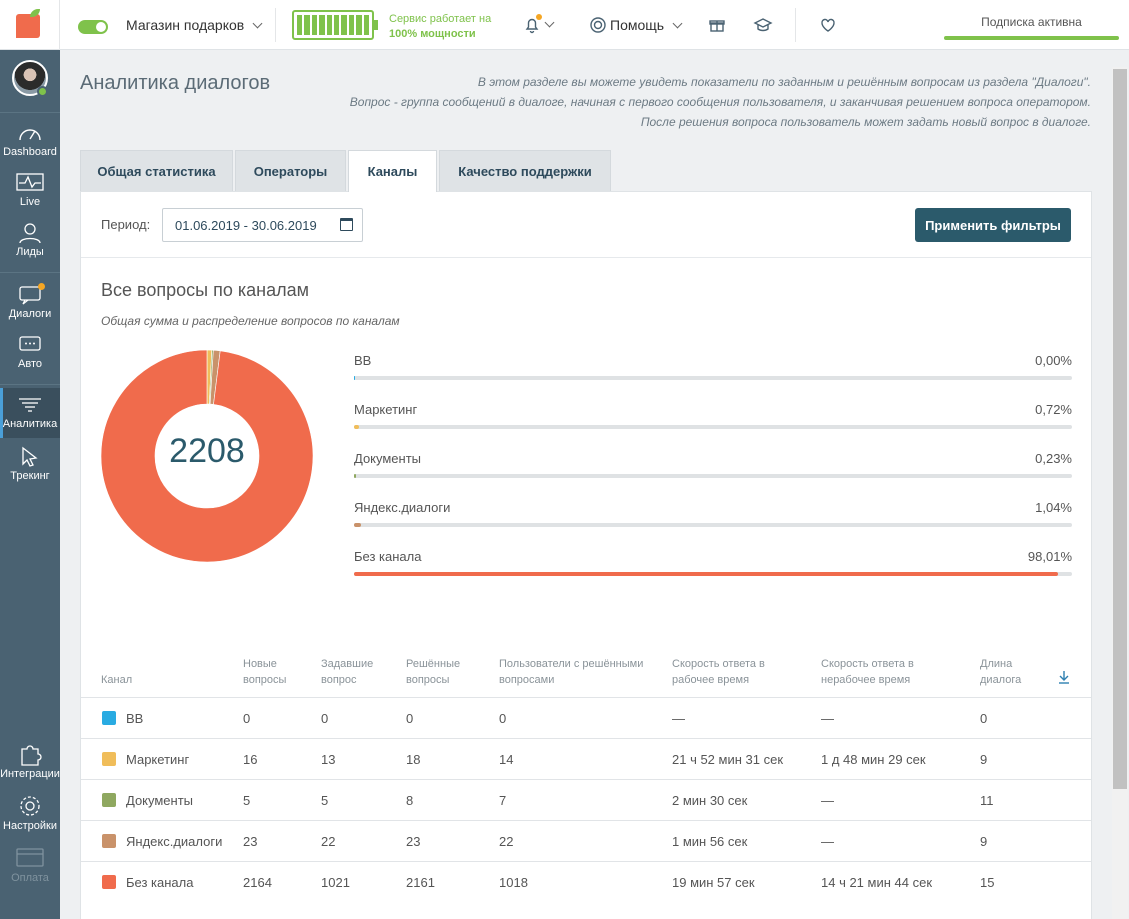 This screenshot has height=919, width=1129. Describe the element at coordinates (1064, 677) in the screenshot. I see `download-icon` at that location.